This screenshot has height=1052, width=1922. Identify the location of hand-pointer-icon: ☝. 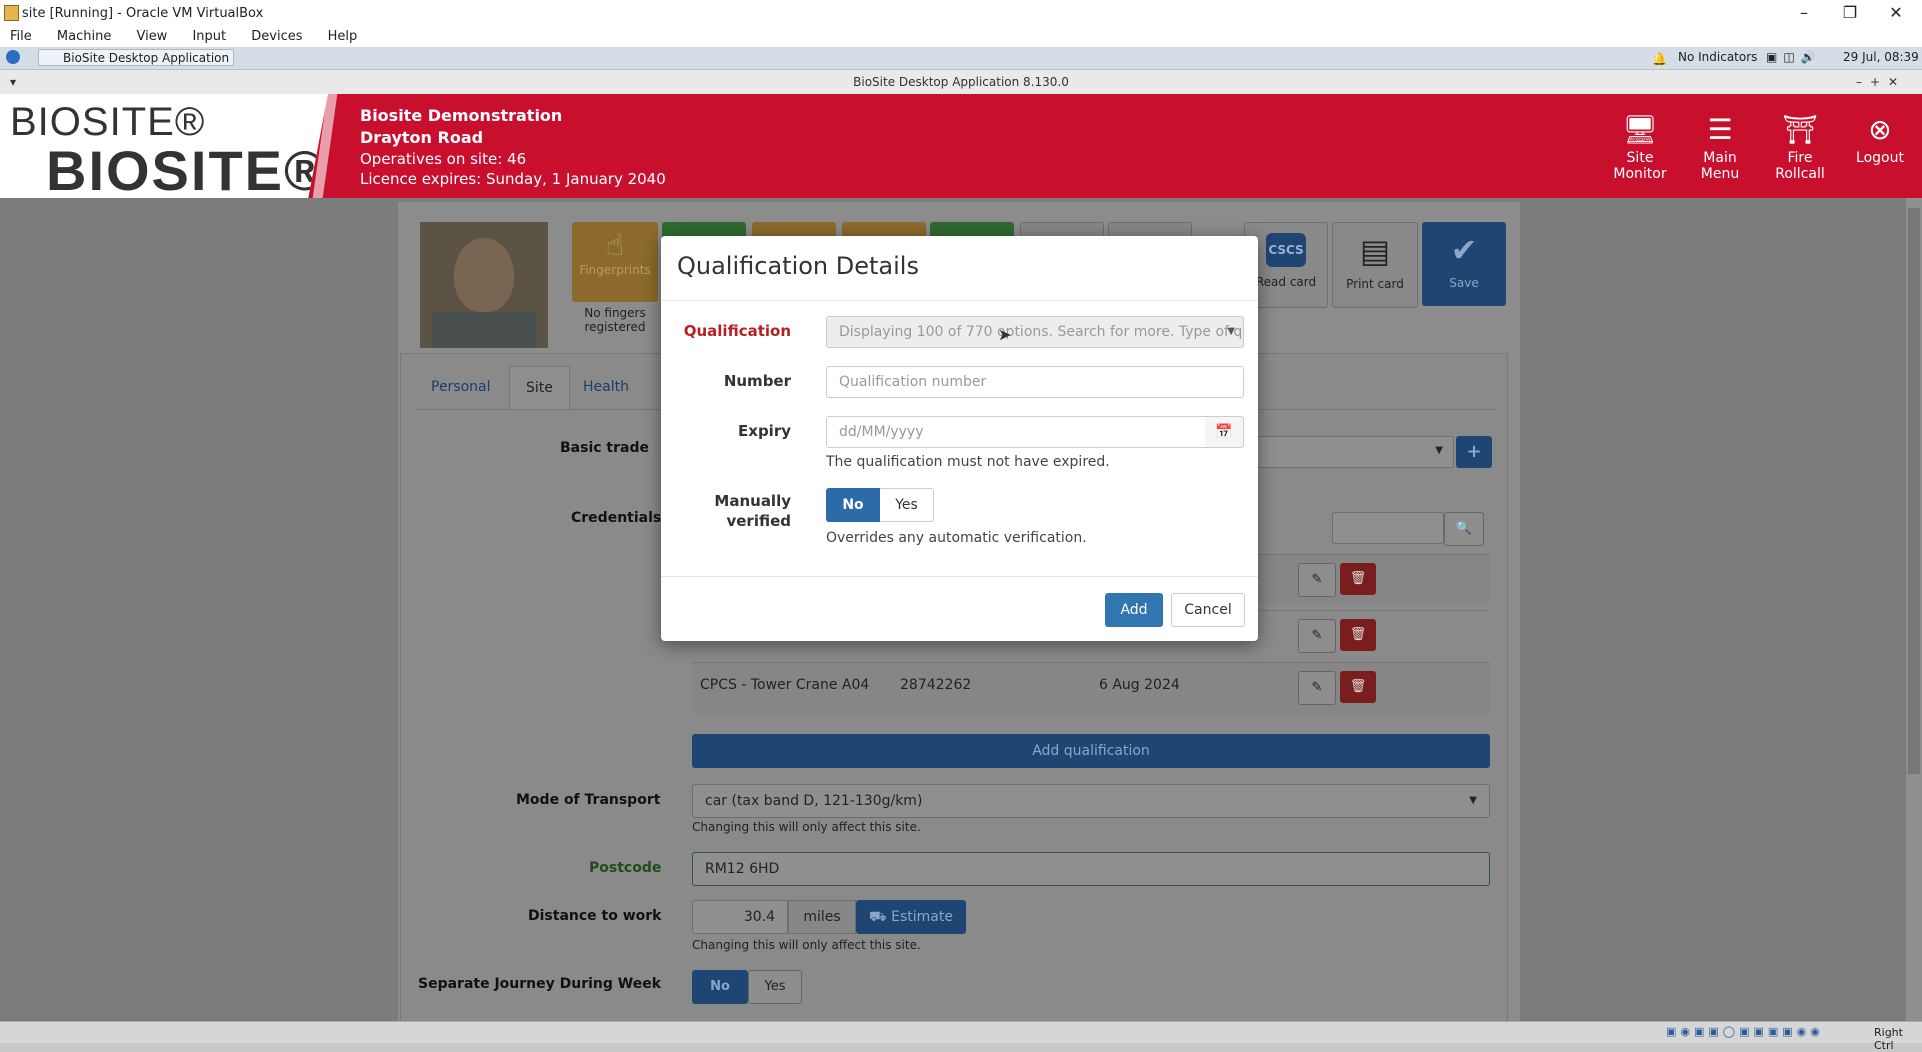
(615, 245).